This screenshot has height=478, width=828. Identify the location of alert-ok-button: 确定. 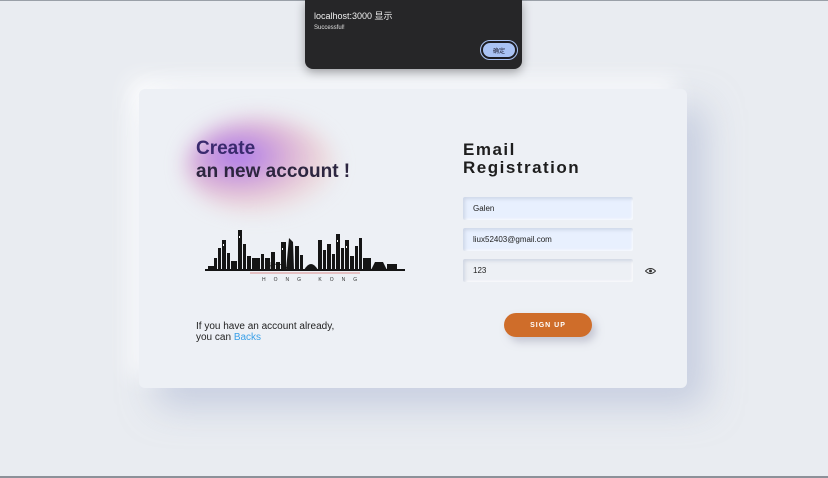
(499, 50).